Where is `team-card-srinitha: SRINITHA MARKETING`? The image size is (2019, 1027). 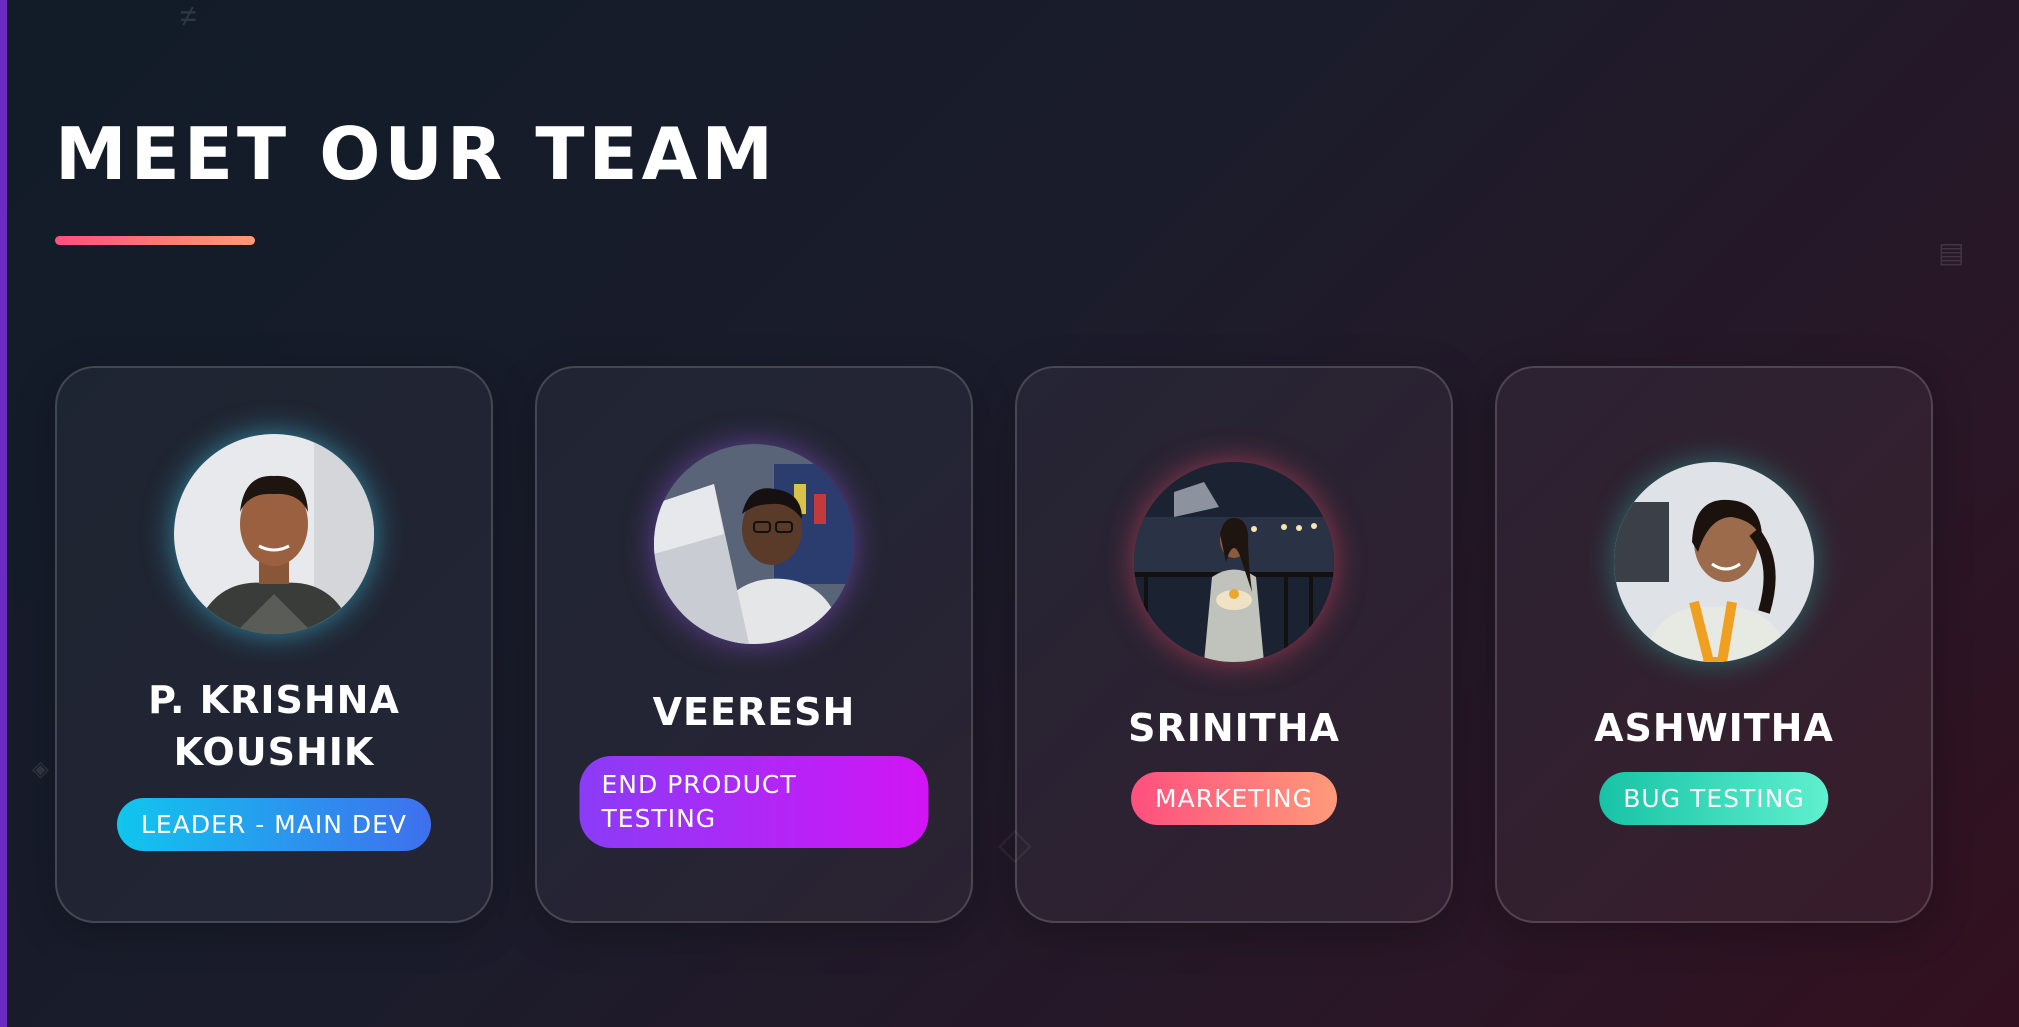 team-card-srinitha: SRINITHA MARKETING is located at coordinates (1234, 644).